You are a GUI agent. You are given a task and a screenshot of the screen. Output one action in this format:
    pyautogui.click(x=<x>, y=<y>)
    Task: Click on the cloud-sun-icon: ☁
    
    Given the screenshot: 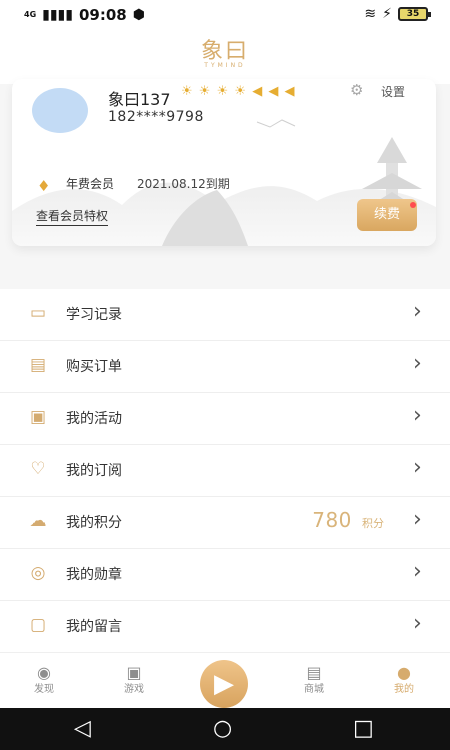 What is the action you would take?
    pyautogui.click(x=38, y=521)
    